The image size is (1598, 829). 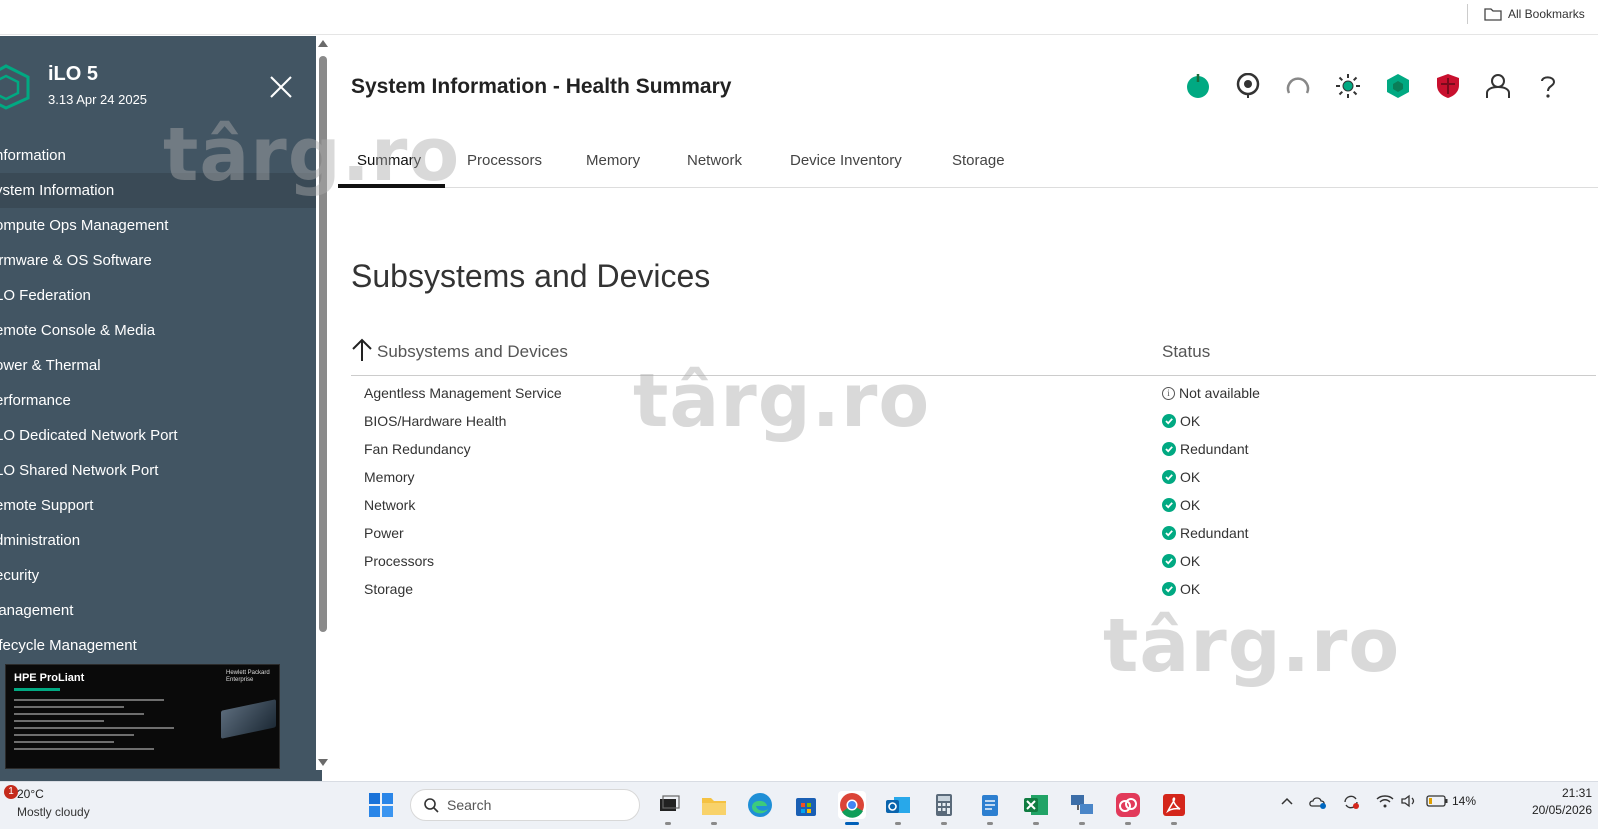 What do you see at coordinates (45, 295) in the screenshot?
I see `sidebar-item-label: LO Federation` at bounding box center [45, 295].